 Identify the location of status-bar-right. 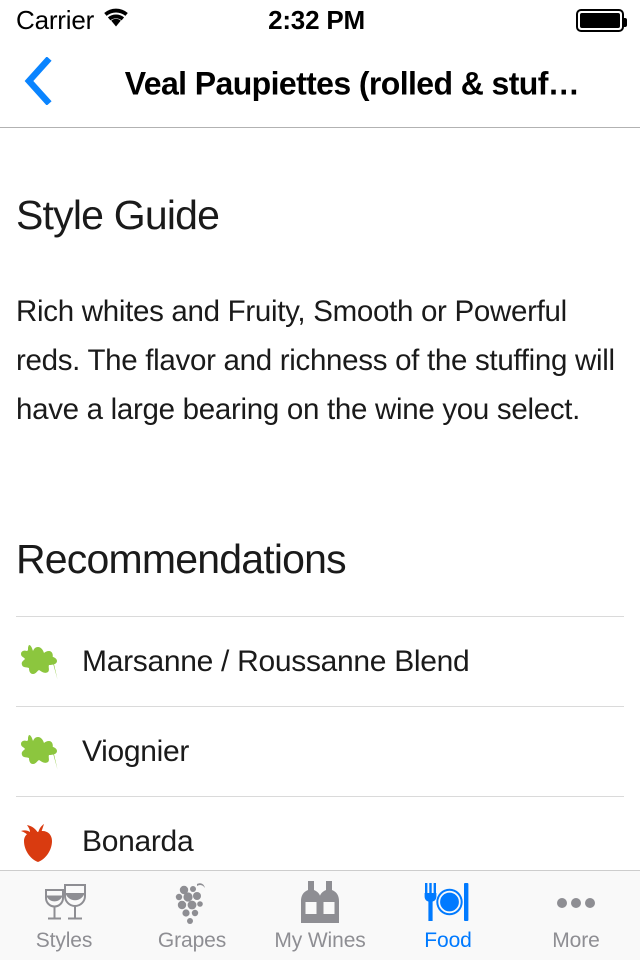
(565, 20).